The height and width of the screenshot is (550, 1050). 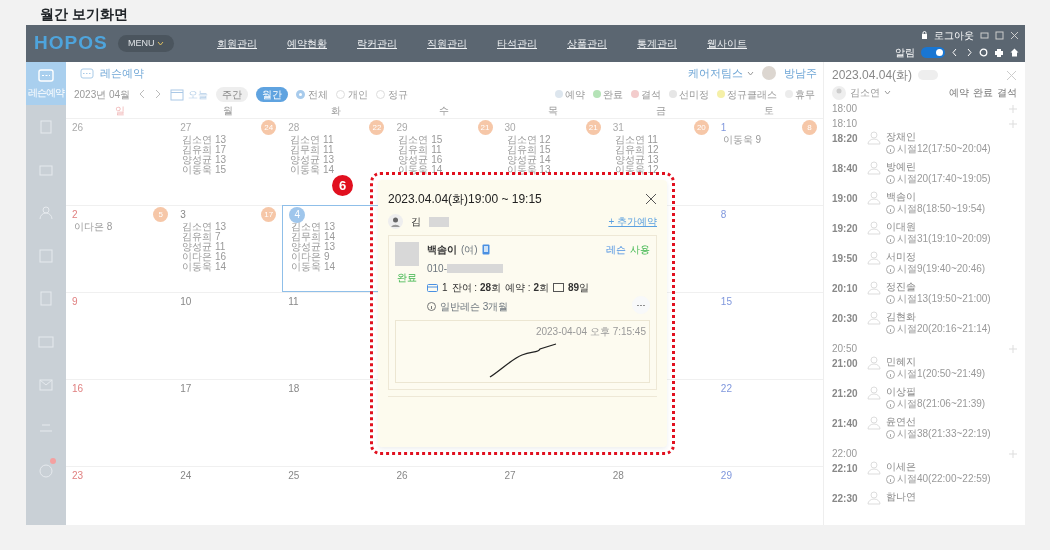 What do you see at coordinates (984, 35) in the screenshot?
I see `minimize-icon` at bounding box center [984, 35].